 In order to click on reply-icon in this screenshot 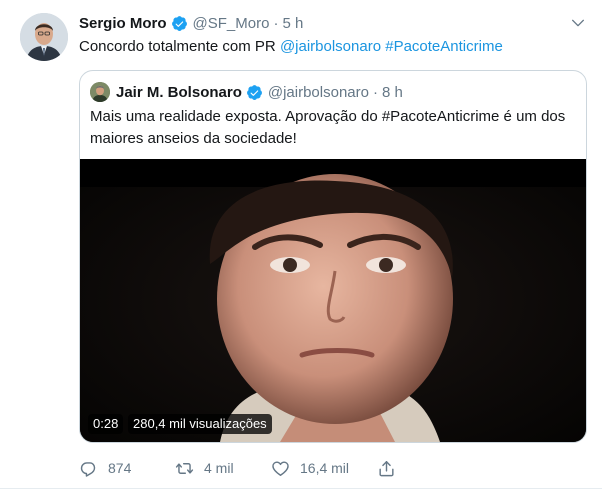, I will do `click(88, 469)`.